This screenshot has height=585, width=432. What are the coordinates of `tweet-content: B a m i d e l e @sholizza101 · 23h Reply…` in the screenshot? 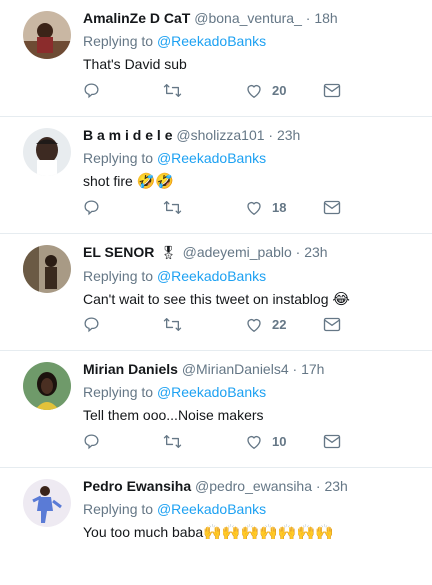 It's located at (253, 158).